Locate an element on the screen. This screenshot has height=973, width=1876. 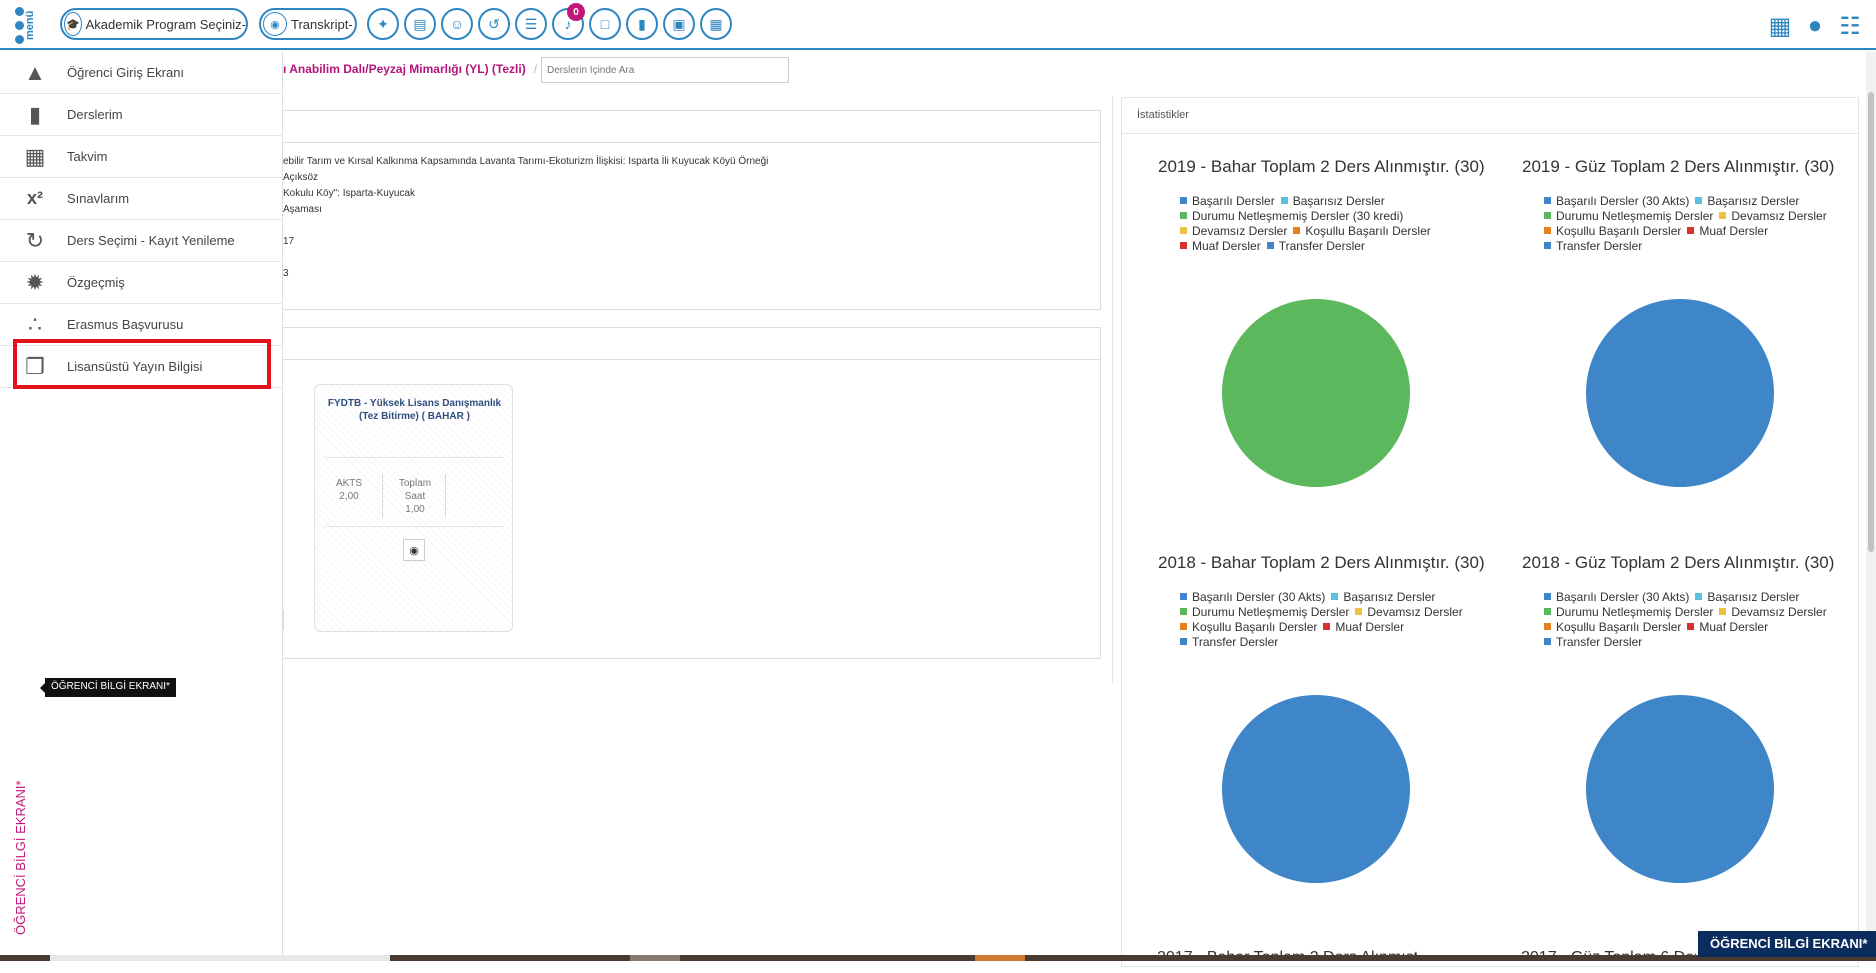
history-button: ↺ is located at coordinates (494, 24).